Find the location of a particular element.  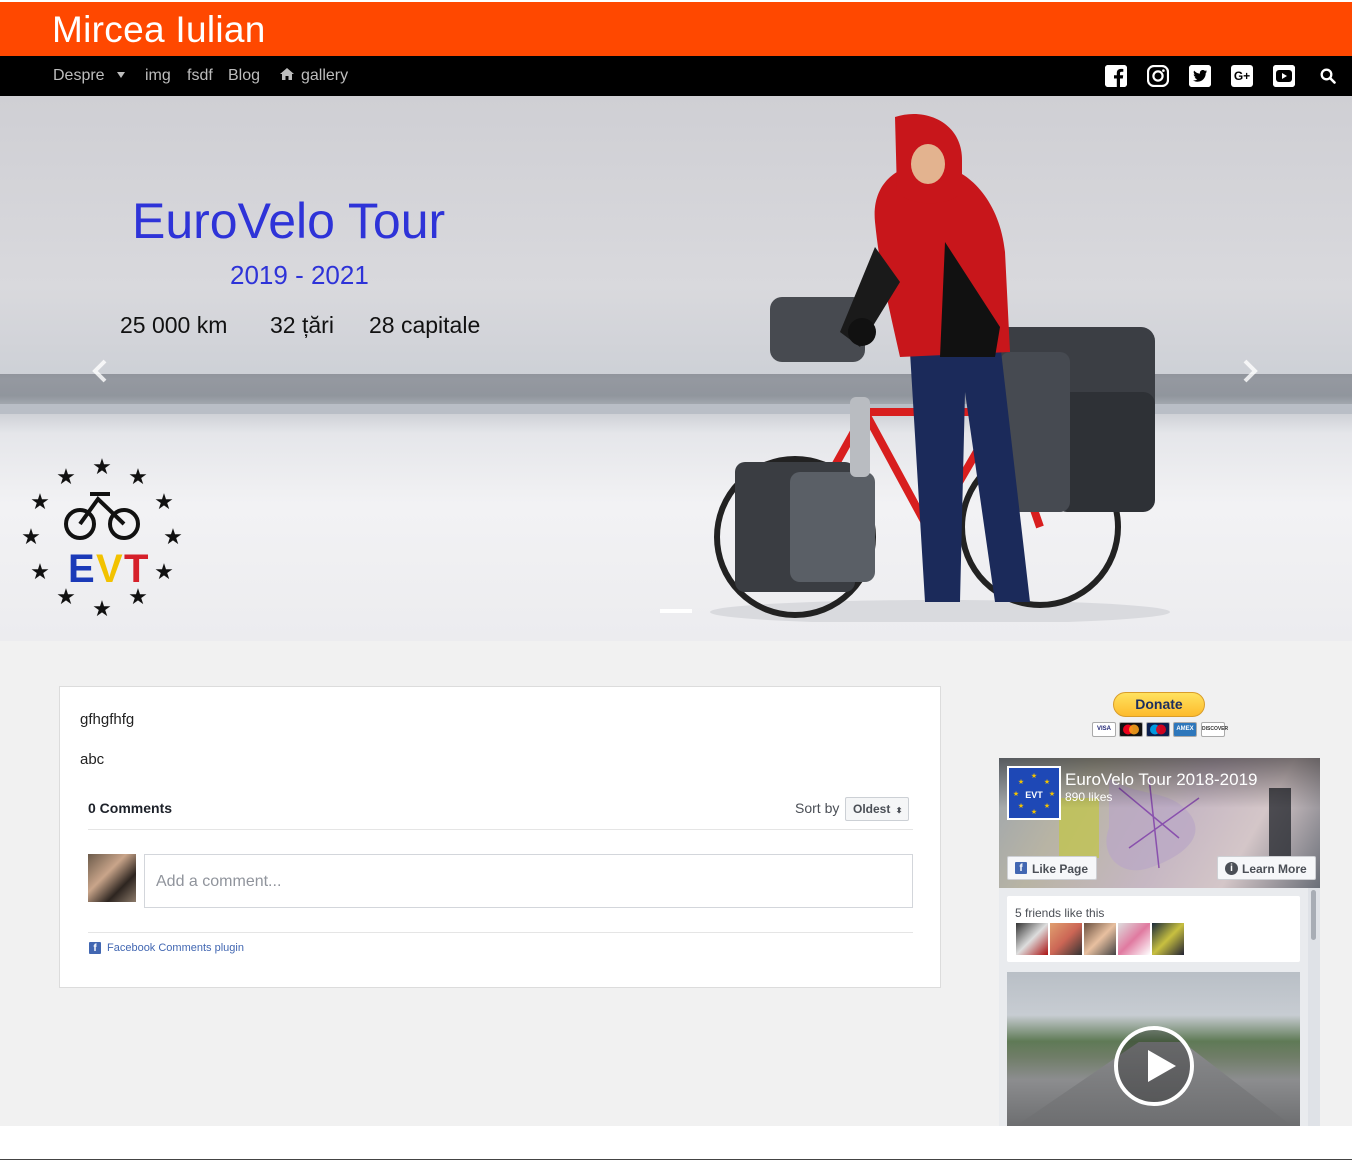

carousel-next-icon is located at coordinates (1250, 371).